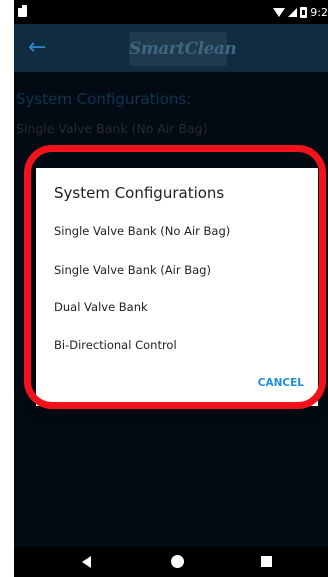 The width and height of the screenshot is (328, 577). Describe the element at coordinates (304, 12) in the screenshot. I see `battery-icon` at that location.